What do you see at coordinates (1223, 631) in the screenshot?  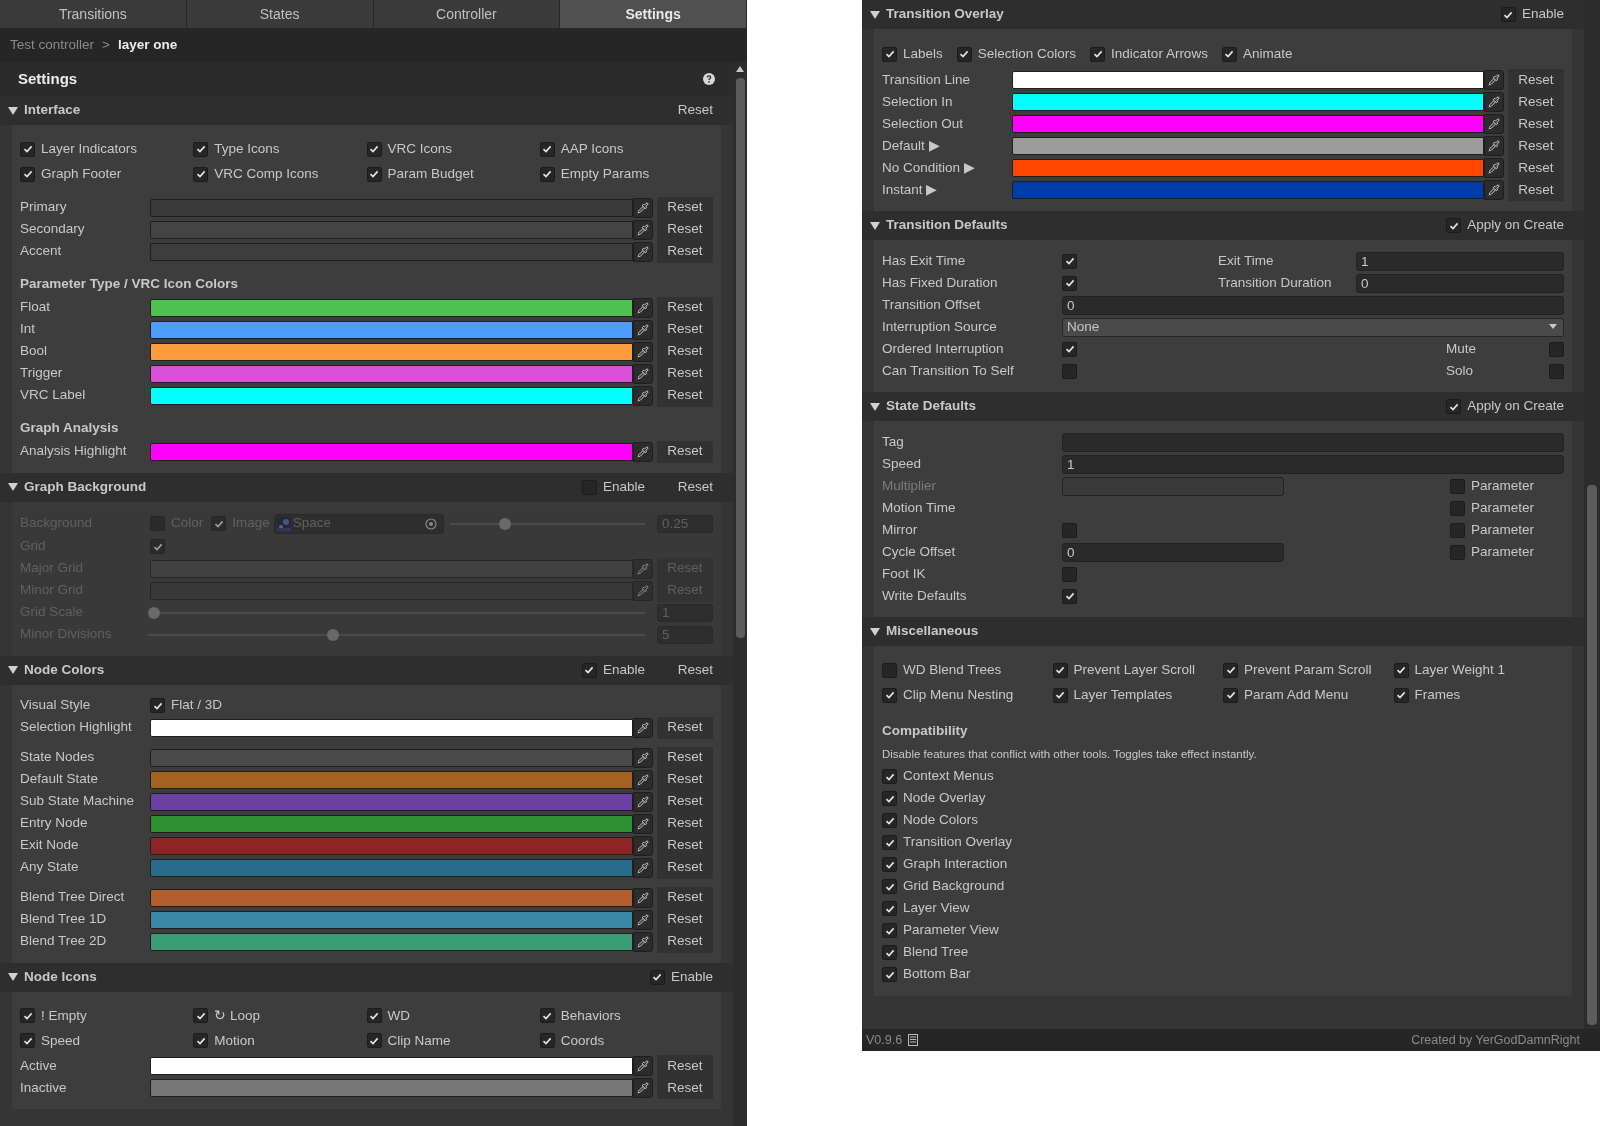 I see `section-header: Miscellaneous` at bounding box center [1223, 631].